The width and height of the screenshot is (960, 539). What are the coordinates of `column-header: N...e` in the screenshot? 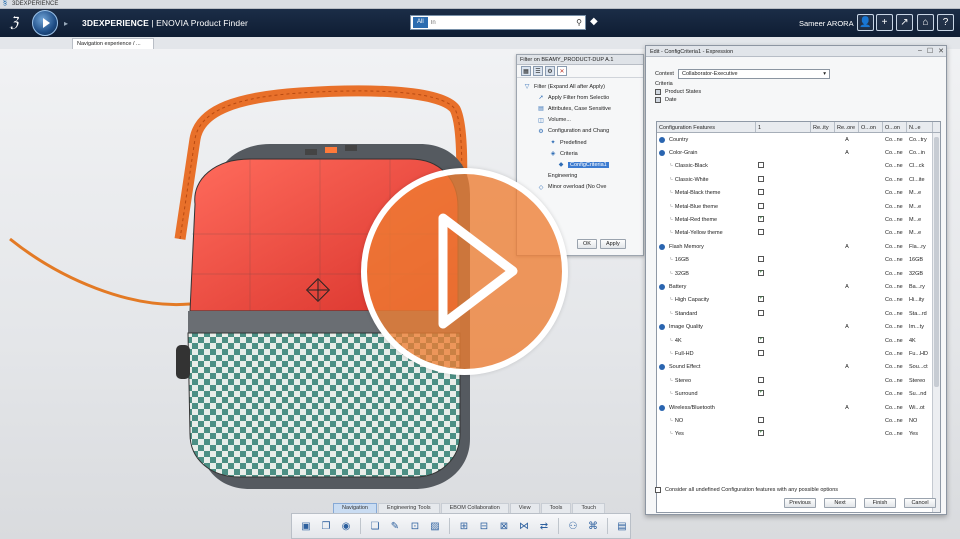 It's located at (920, 127).